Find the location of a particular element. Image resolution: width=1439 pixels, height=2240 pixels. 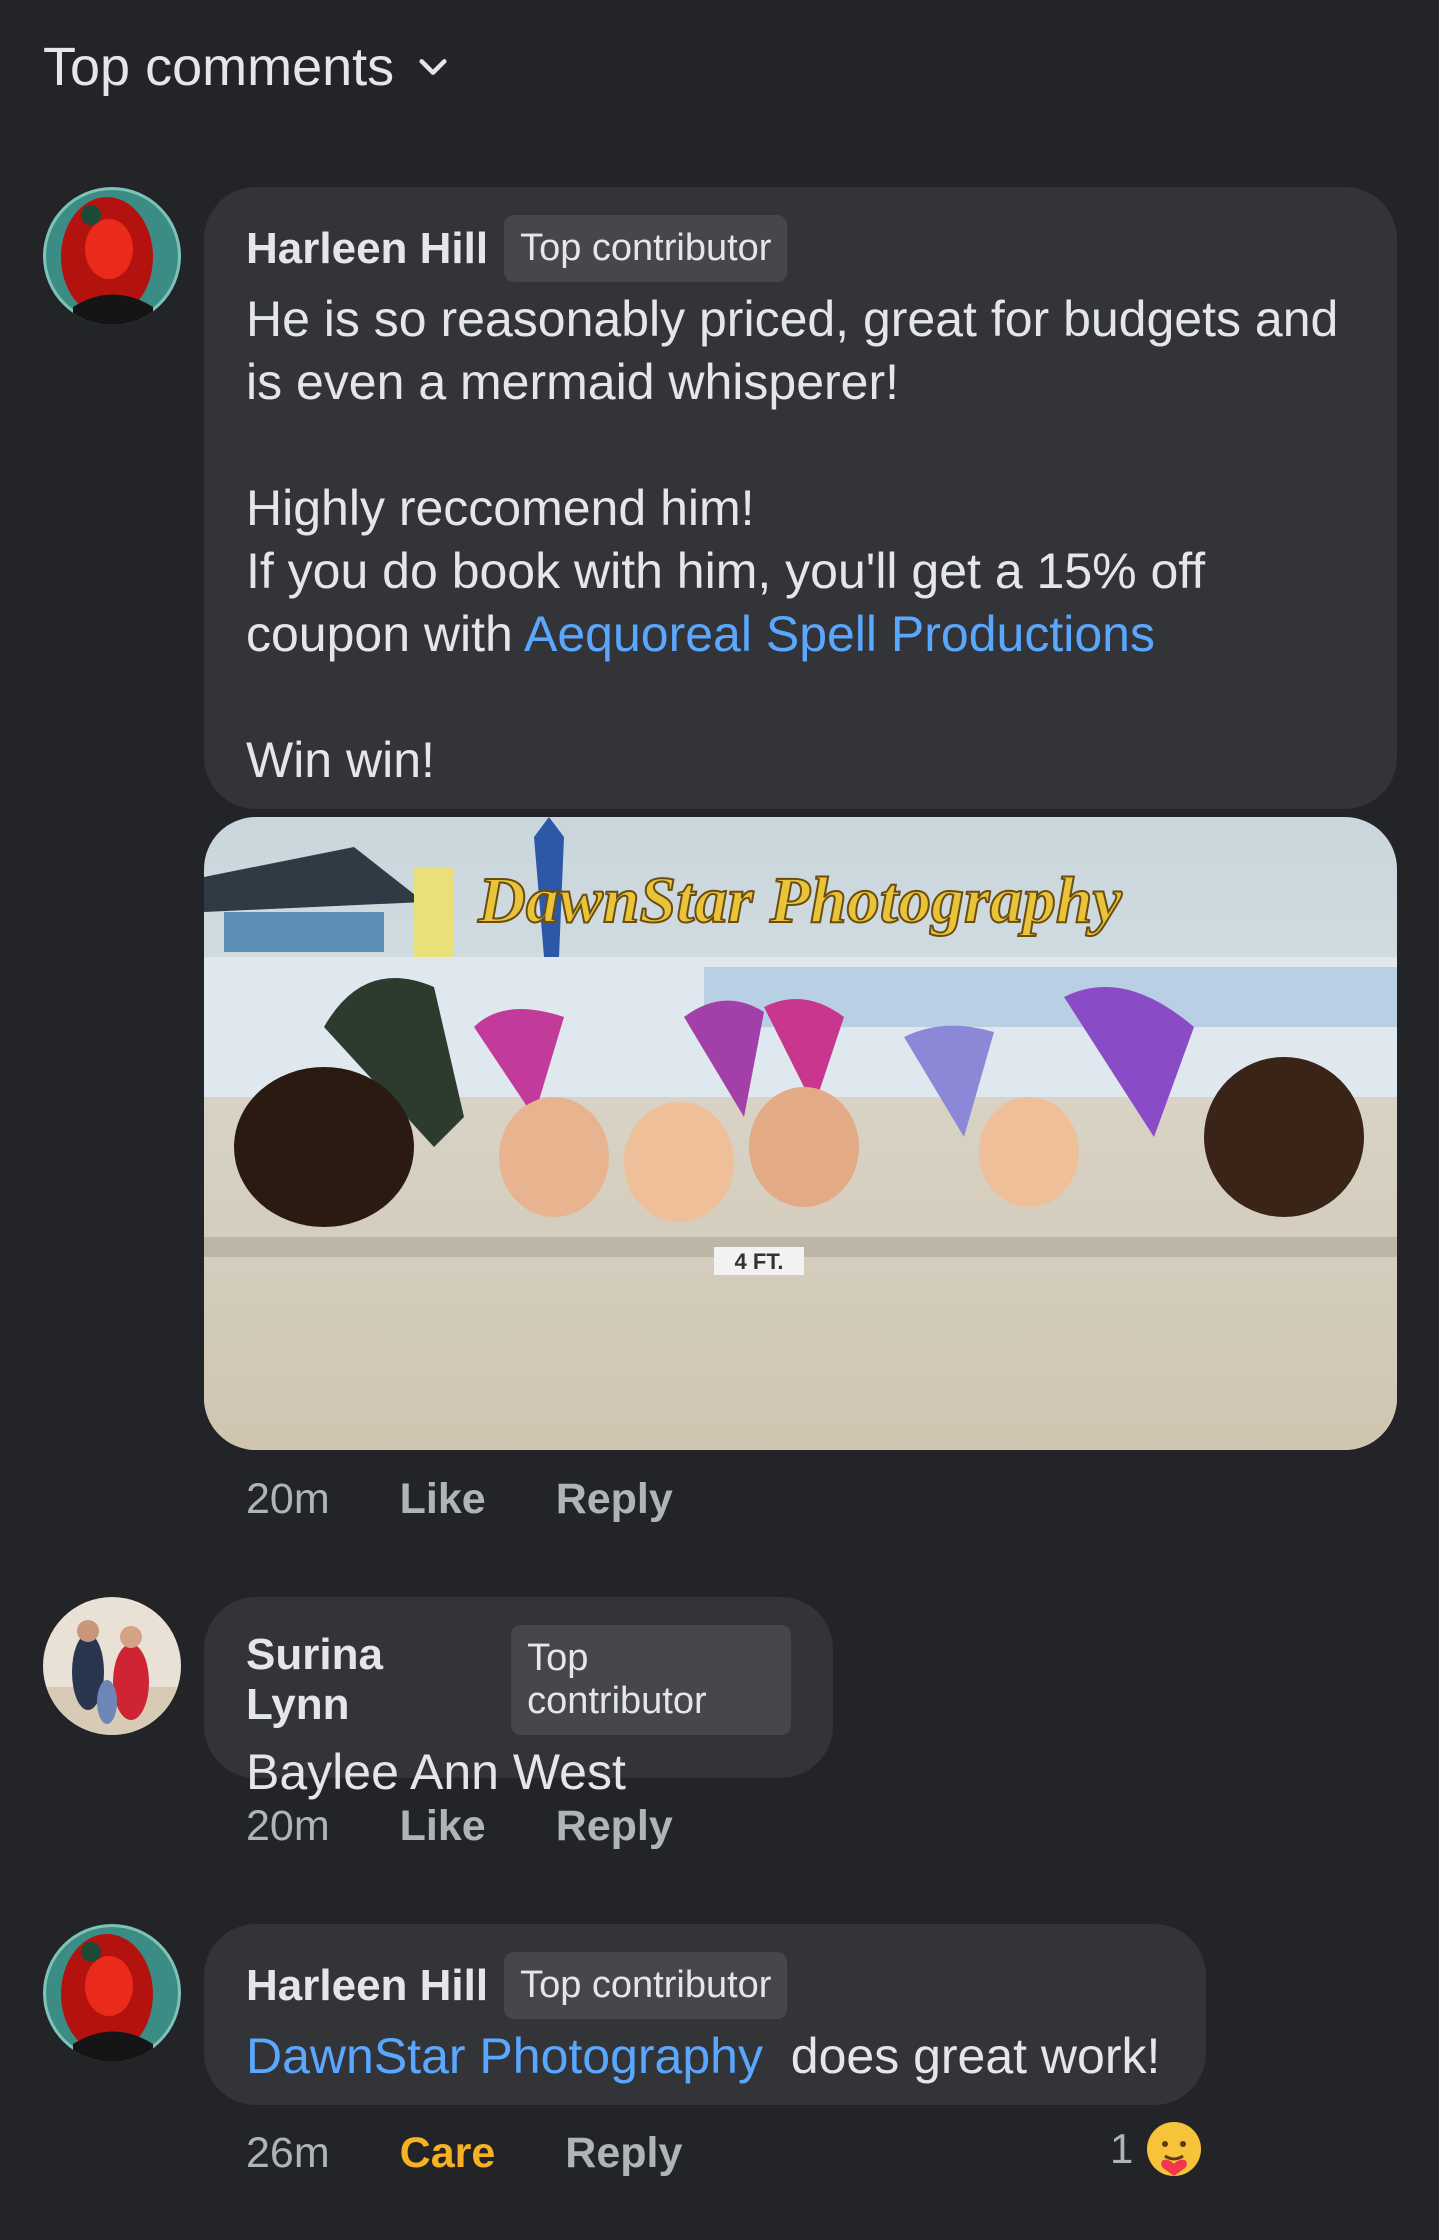

care-emoji-icon is located at coordinates (1174, 2149).